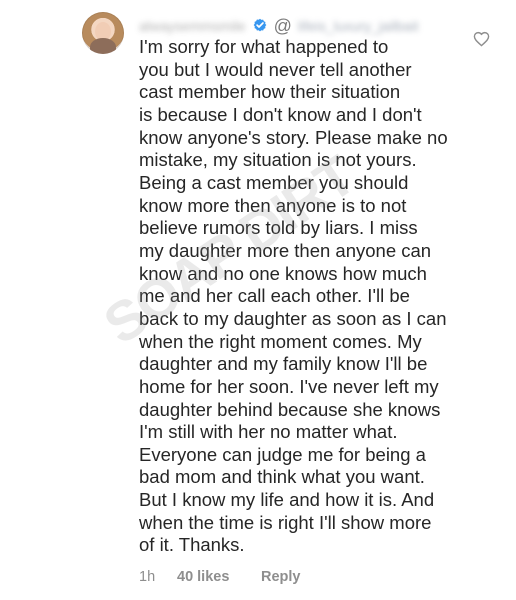 This screenshot has width=516, height=600. Describe the element at coordinates (278, 160) in the screenshot. I see `comment-line: mistake, my situation is not yours.` at that location.